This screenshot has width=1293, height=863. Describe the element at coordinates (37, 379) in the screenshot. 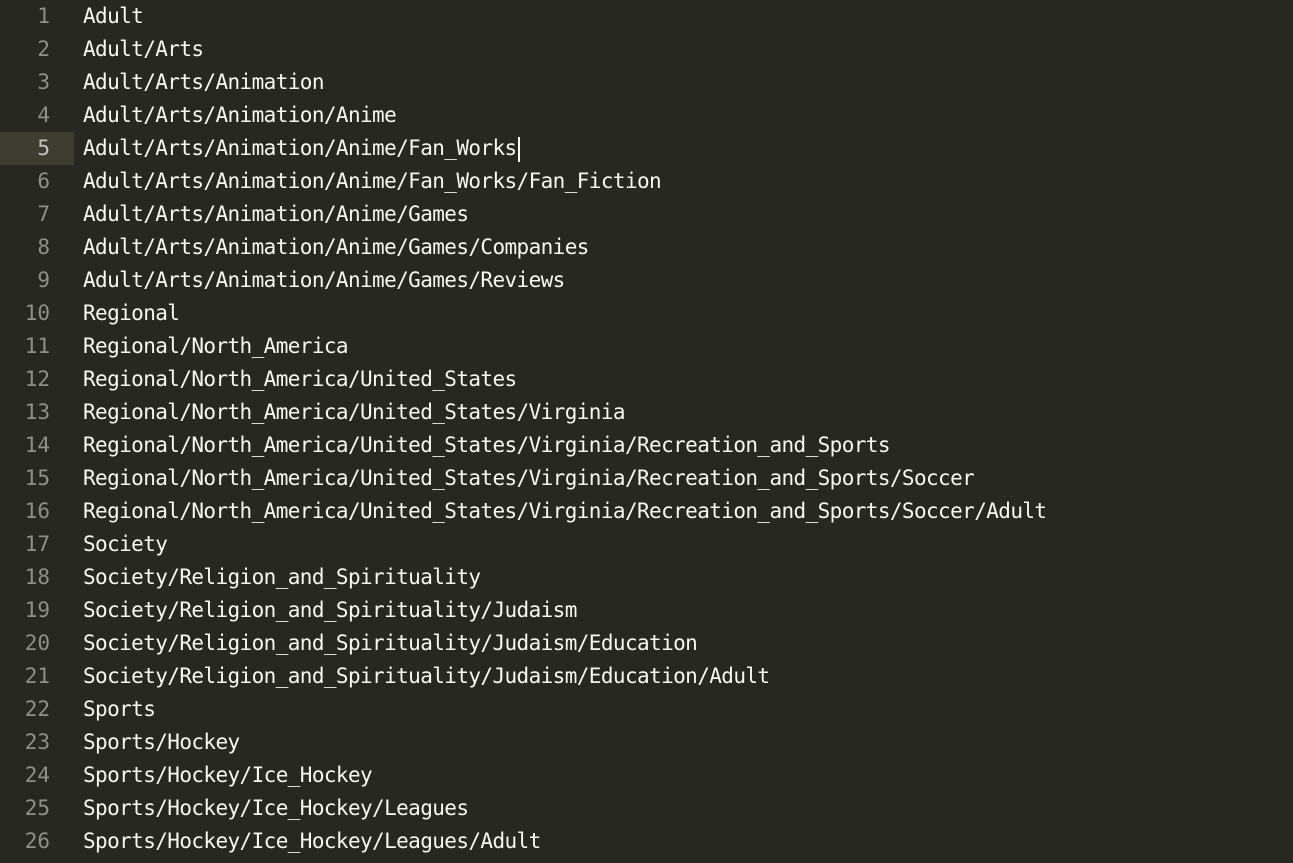

I see `line-number: 12` at that location.